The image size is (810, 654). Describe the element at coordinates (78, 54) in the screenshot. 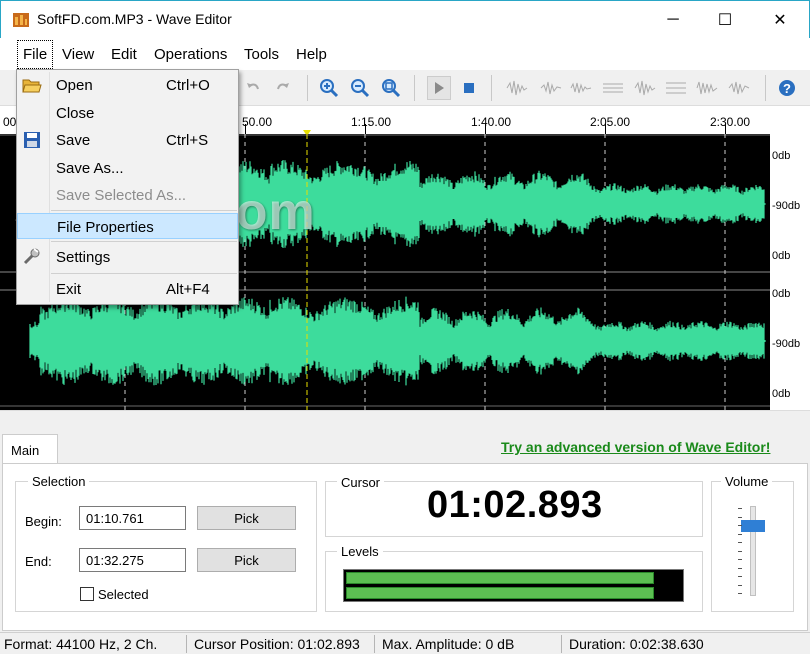

I see `menu-view: View` at that location.